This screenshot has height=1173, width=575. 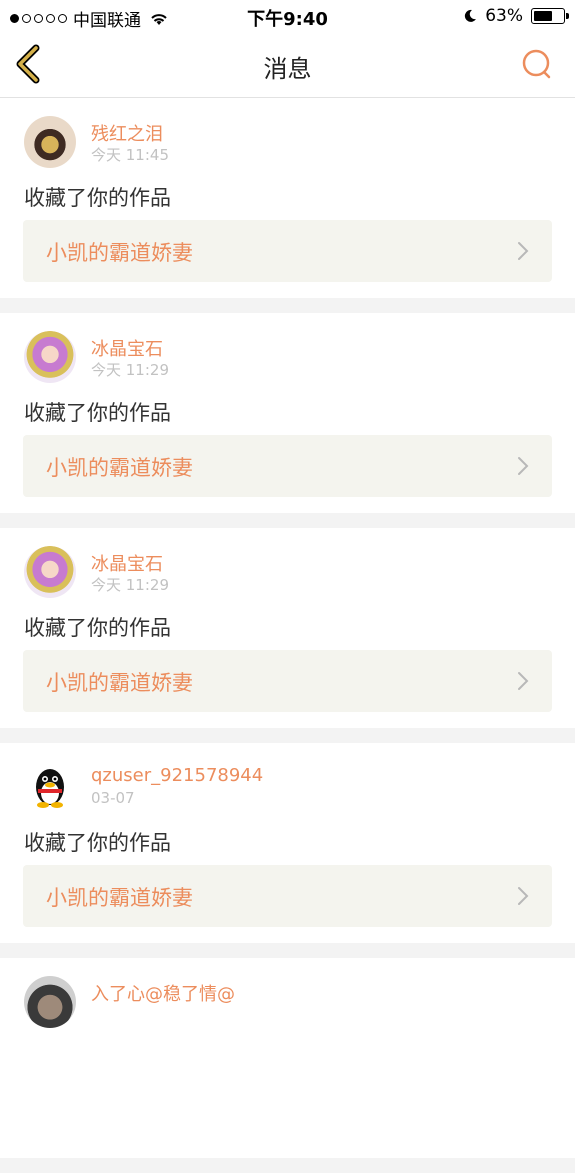 I want to click on nav-bar: 消息, so click(x=287, y=66).